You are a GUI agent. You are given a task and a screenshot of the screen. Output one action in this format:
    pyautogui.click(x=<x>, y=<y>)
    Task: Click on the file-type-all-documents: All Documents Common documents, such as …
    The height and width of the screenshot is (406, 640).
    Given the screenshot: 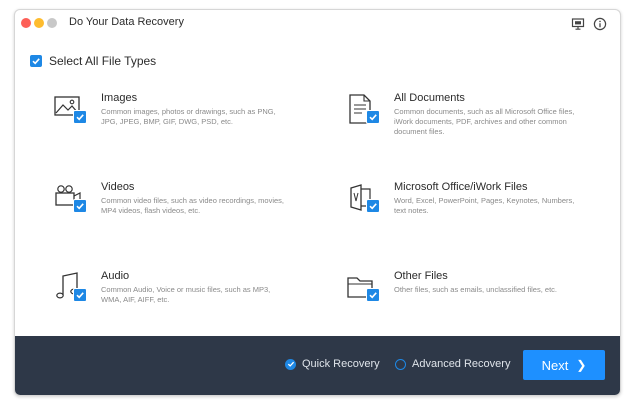 What is the action you would take?
    pyautogui.click(x=466, y=122)
    